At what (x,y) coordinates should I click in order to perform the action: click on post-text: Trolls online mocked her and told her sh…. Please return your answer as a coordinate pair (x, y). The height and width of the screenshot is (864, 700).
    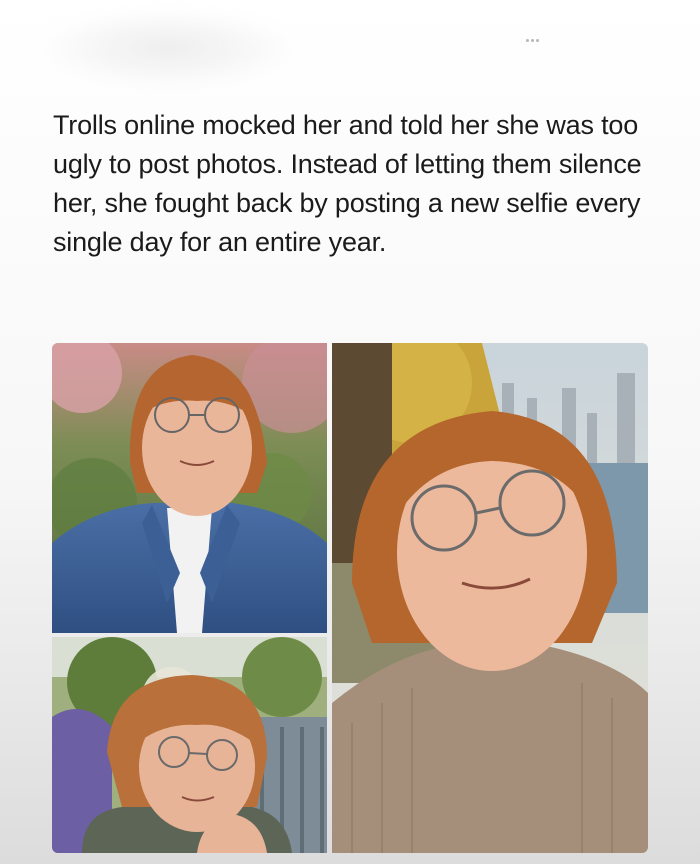
    Looking at the image, I should click on (347, 183).